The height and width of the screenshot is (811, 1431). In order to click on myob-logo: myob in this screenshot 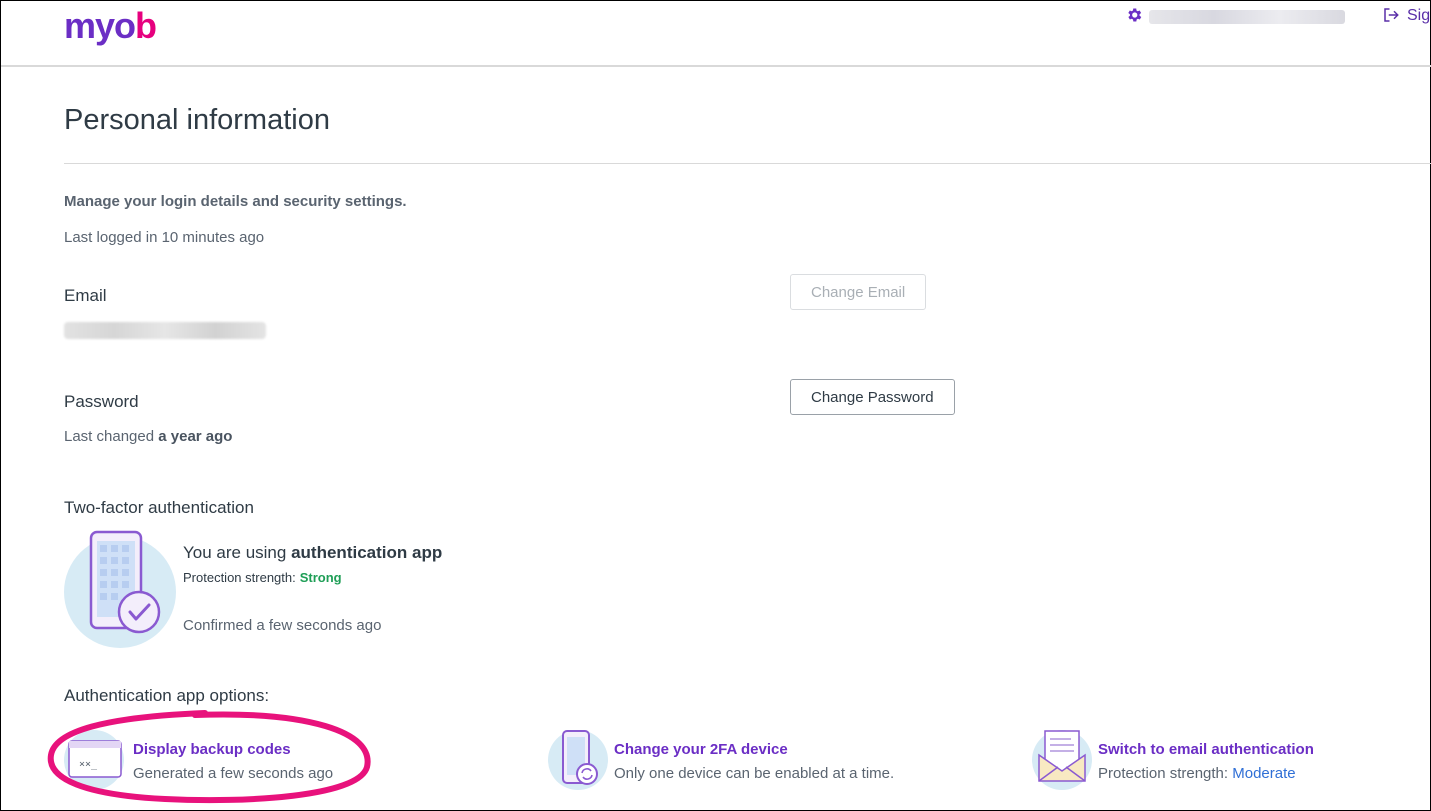, I will do `click(110, 26)`.